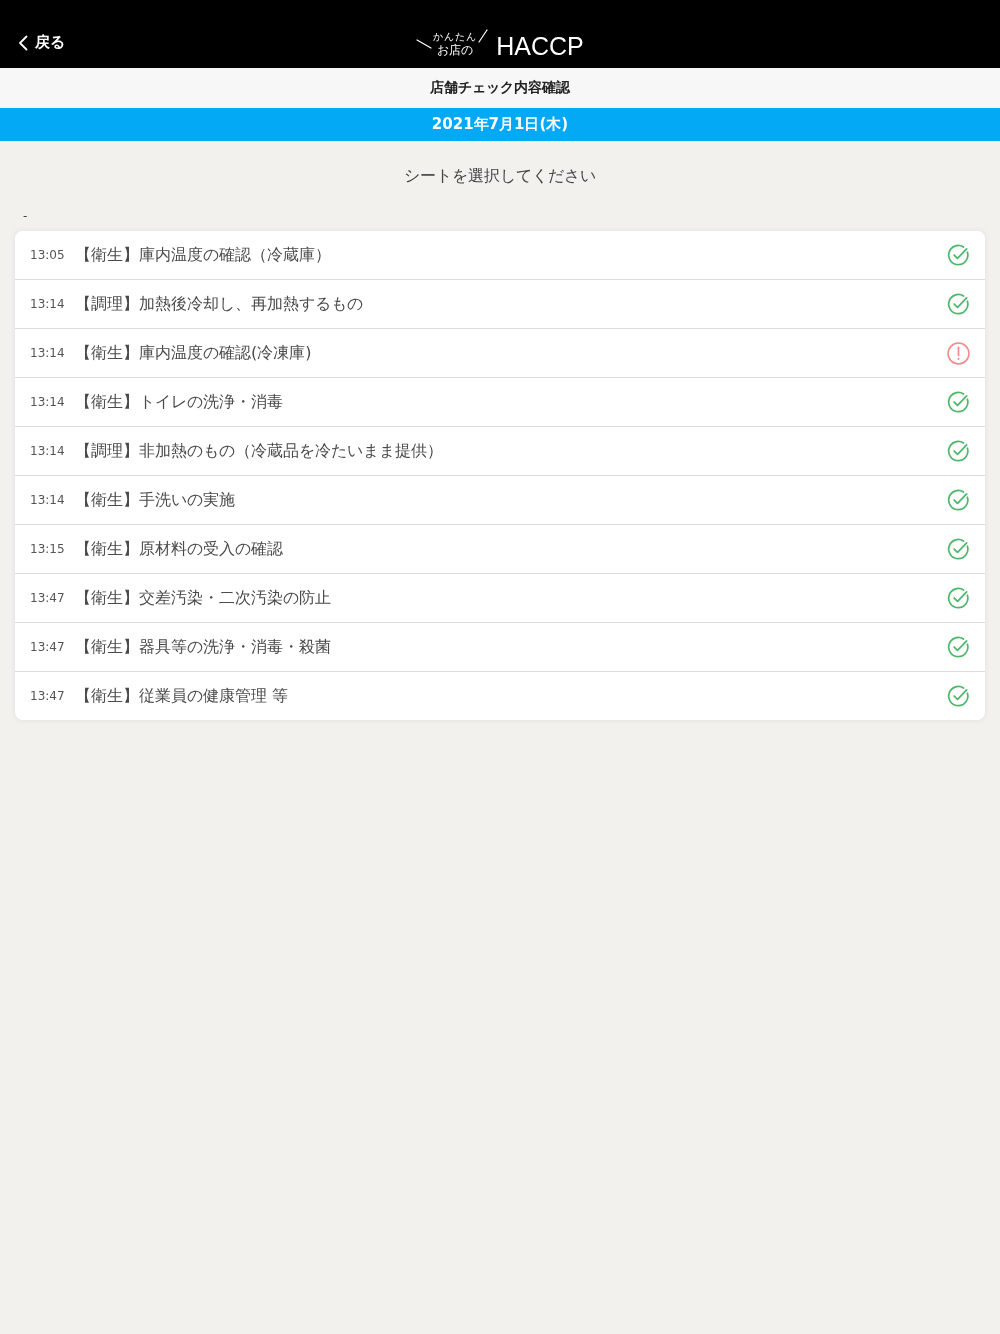  I want to click on sheet-row: 13:14 【調理】加熱後冷却し、再加熱するもの, so click(500, 304).